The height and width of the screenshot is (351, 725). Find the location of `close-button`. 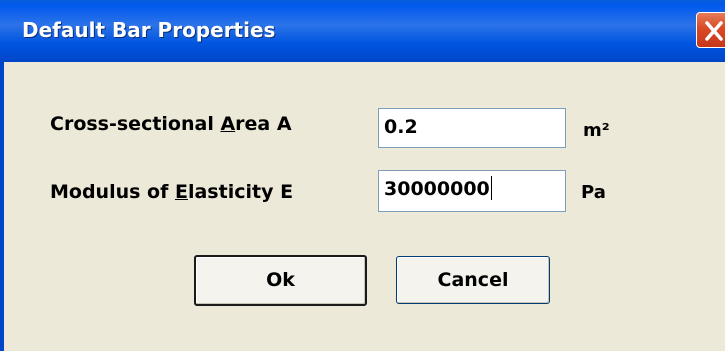

close-button is located at coordinates (710, 30).